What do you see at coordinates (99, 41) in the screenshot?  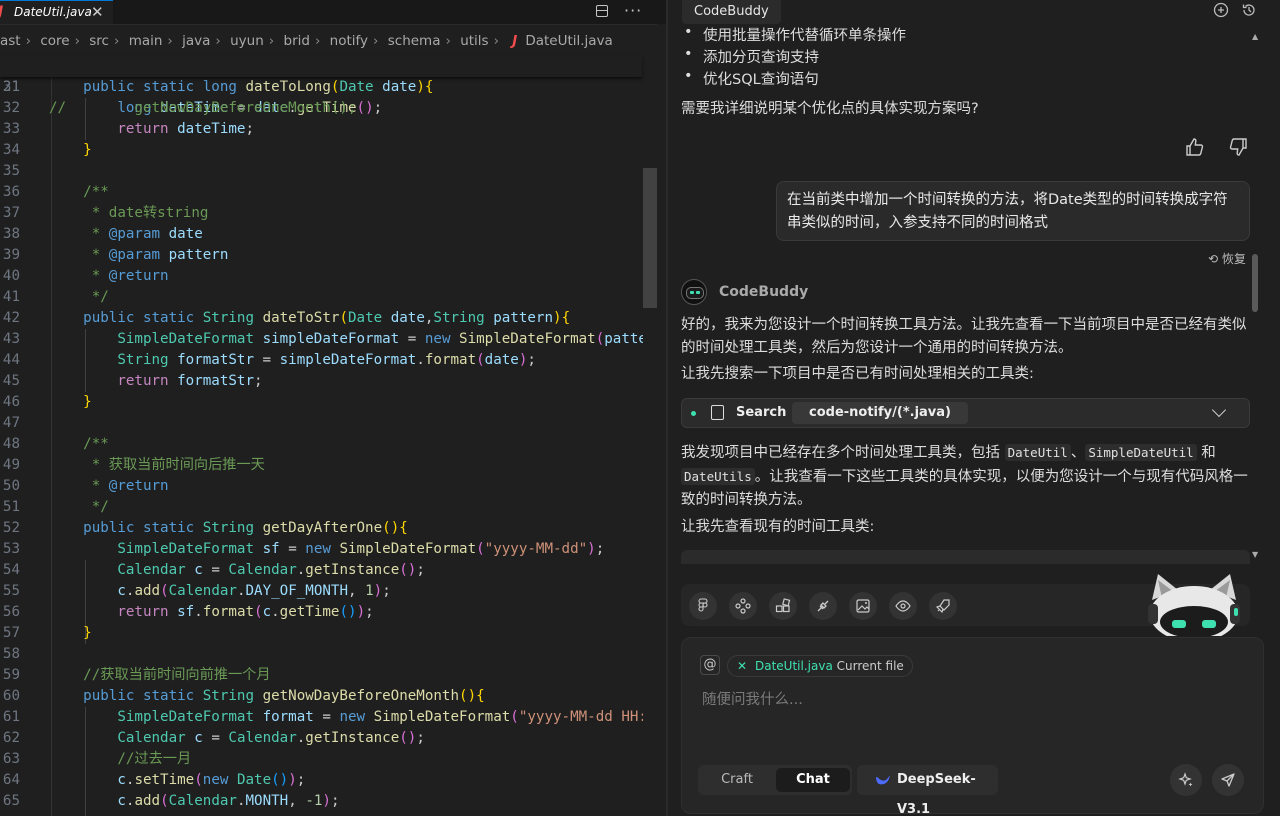 I see `breadcrumb-item: src` at bounding box center [99, 41].